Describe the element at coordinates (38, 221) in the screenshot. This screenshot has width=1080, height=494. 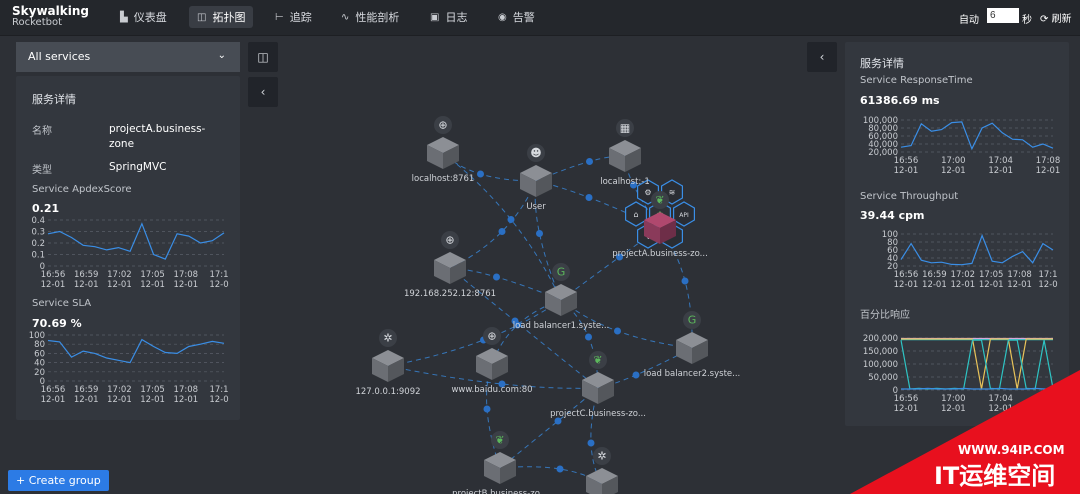
I see `y-tick-label: 0.4` at that location.